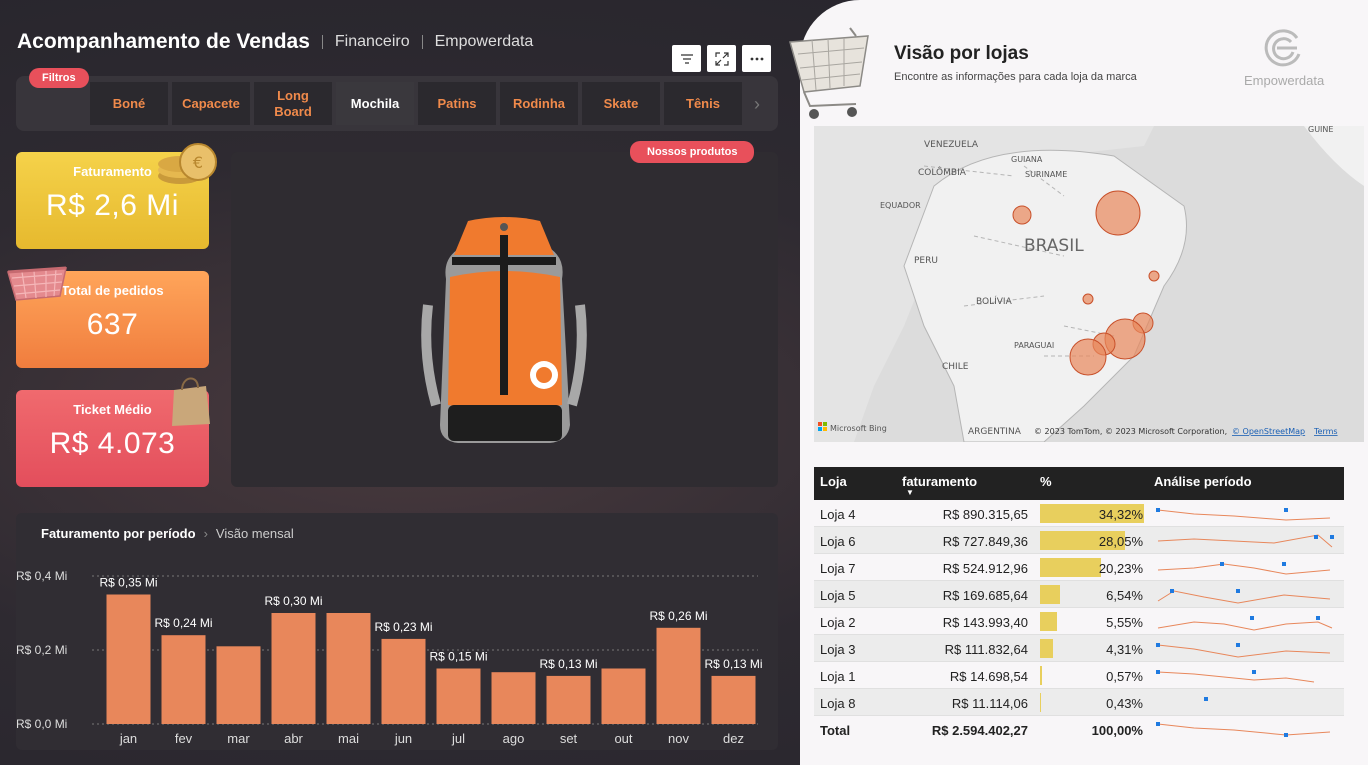 The width and height of the screenshot is (1368, 765). Describe the element at coordinates (504, 330) in the screenshot. I see `backpack-image` at that location.